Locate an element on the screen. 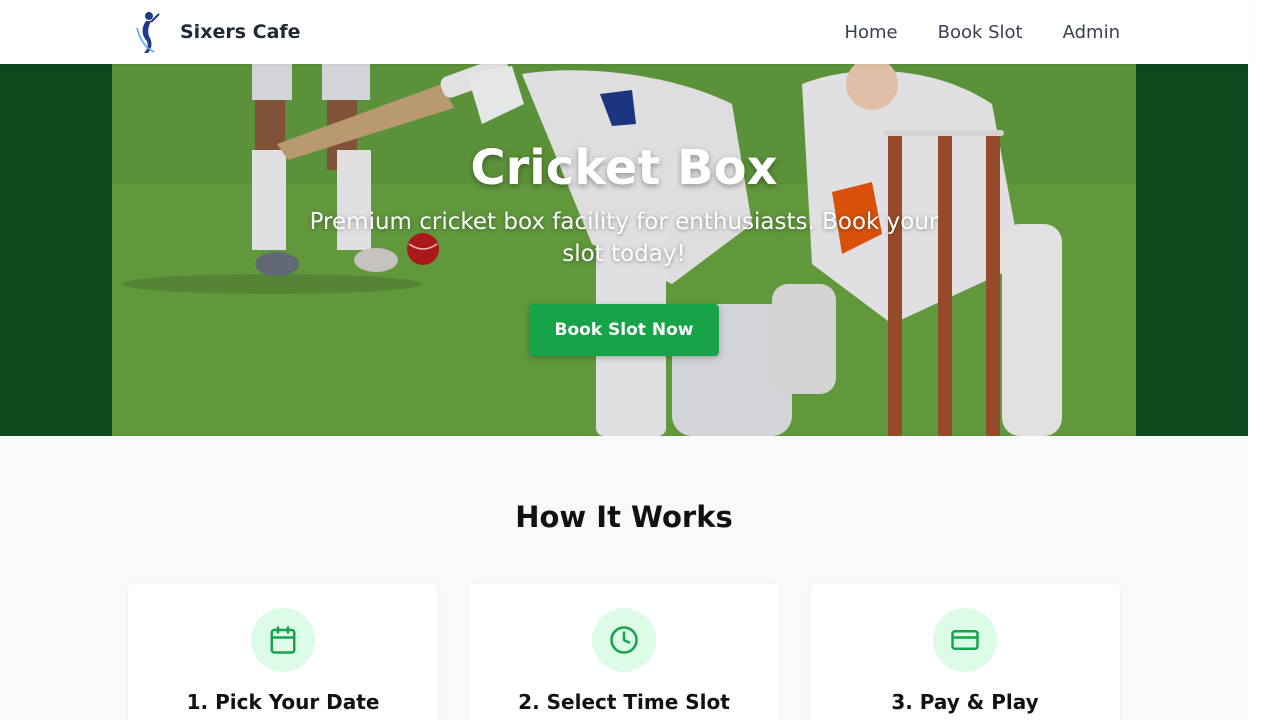  clock-icon is located at coordinates (624, 640).